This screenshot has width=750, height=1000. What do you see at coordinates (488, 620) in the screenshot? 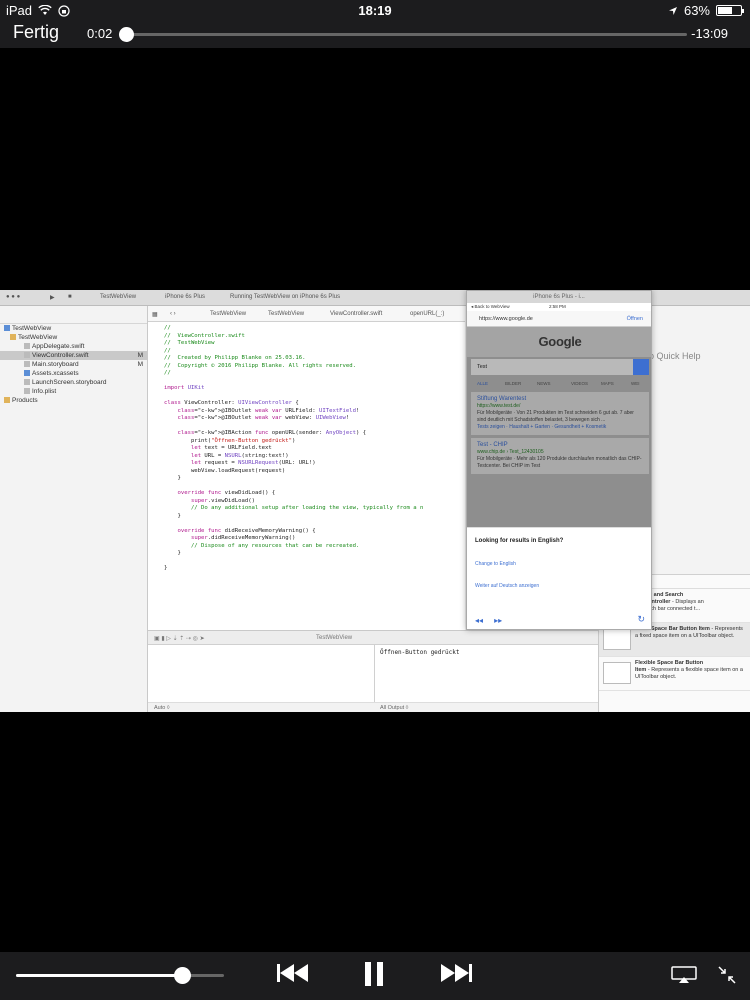
I see `browser-back-forward-icon: ◂◂ ▸▸` at bounding box center [488, 620].